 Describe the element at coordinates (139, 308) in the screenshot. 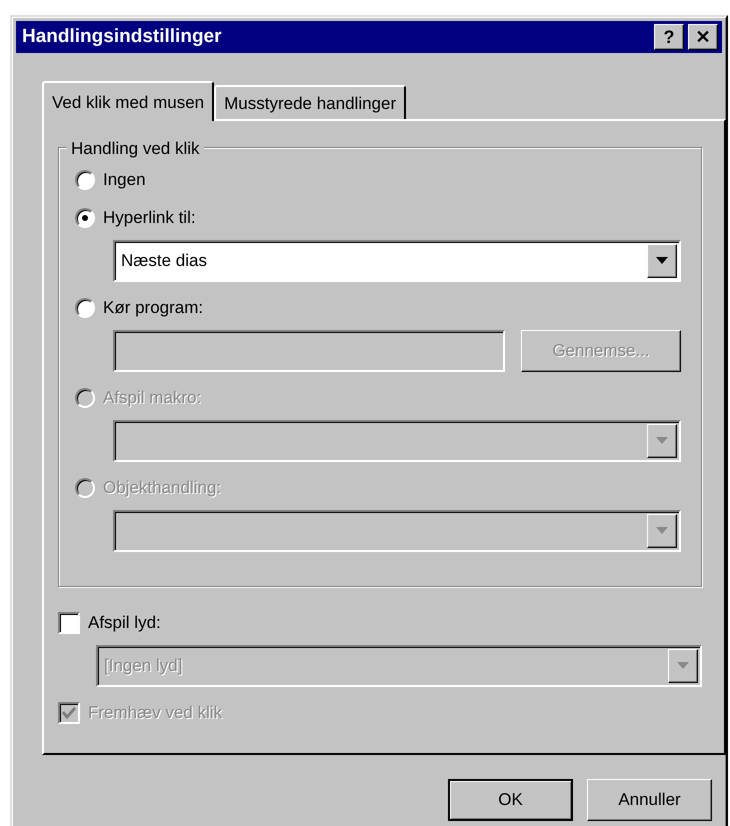

I see `radio-option: Kør program:` at that location.